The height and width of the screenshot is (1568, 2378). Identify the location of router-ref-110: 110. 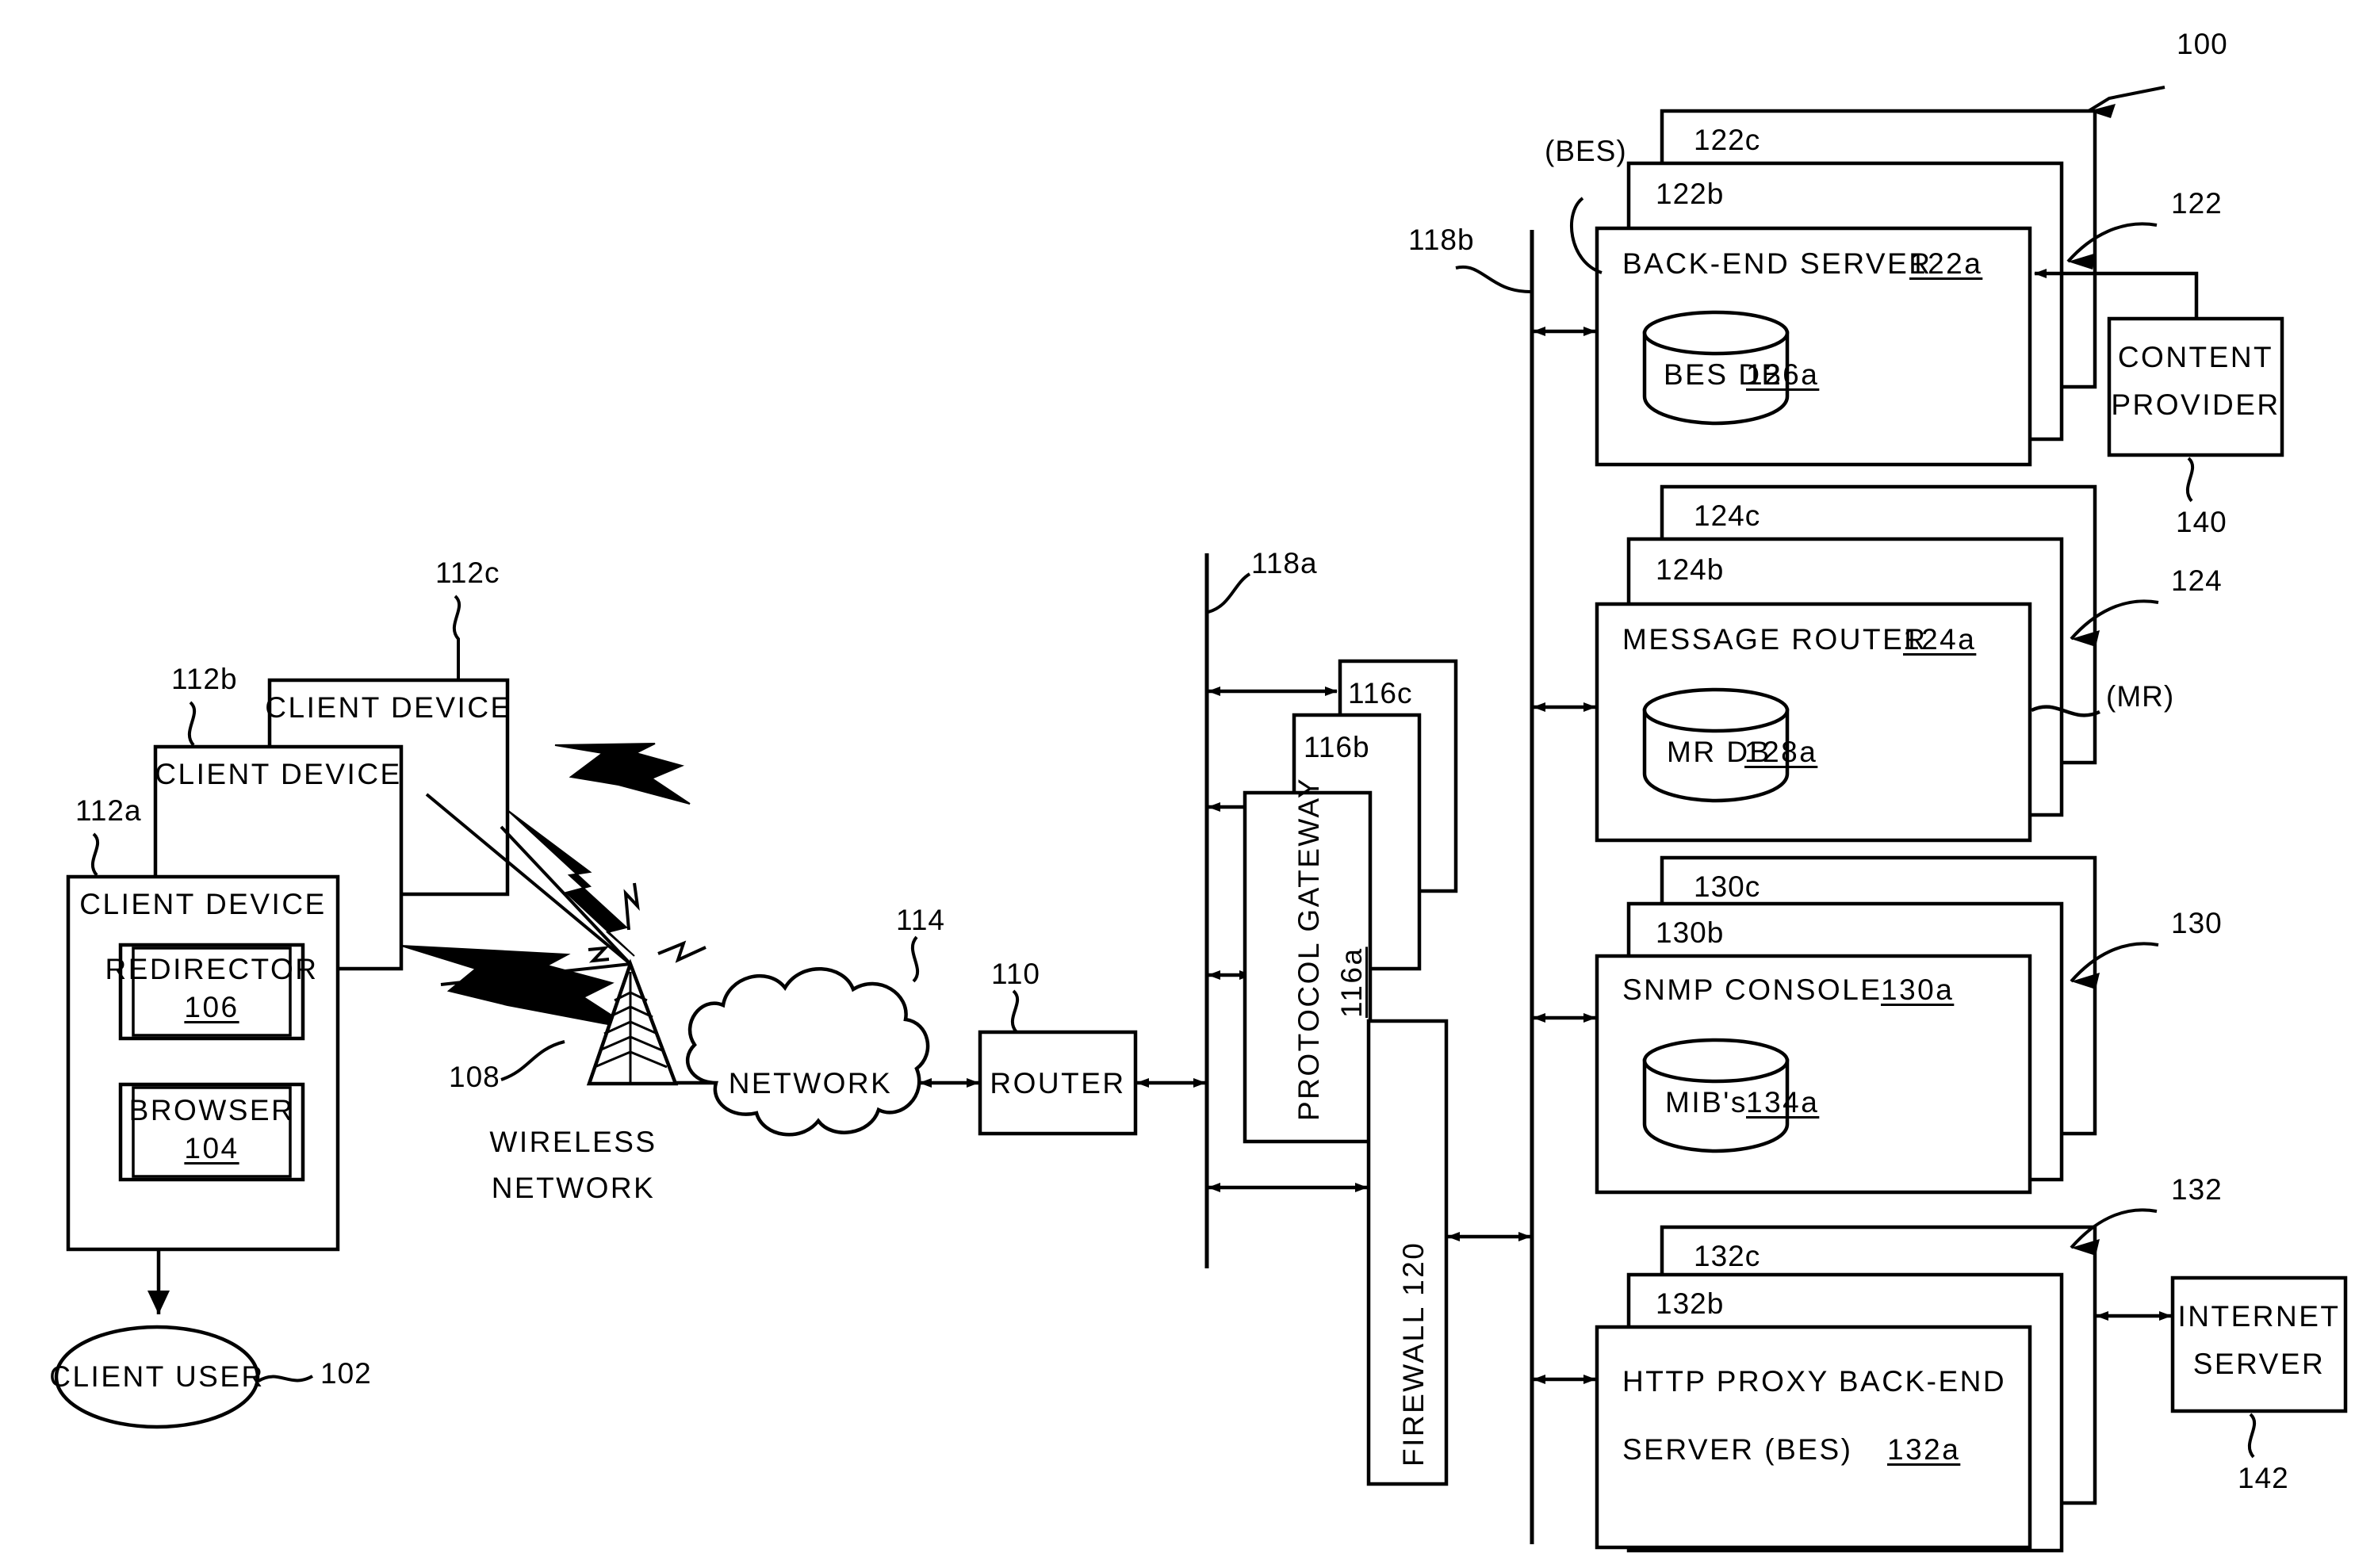
(1015, 974).